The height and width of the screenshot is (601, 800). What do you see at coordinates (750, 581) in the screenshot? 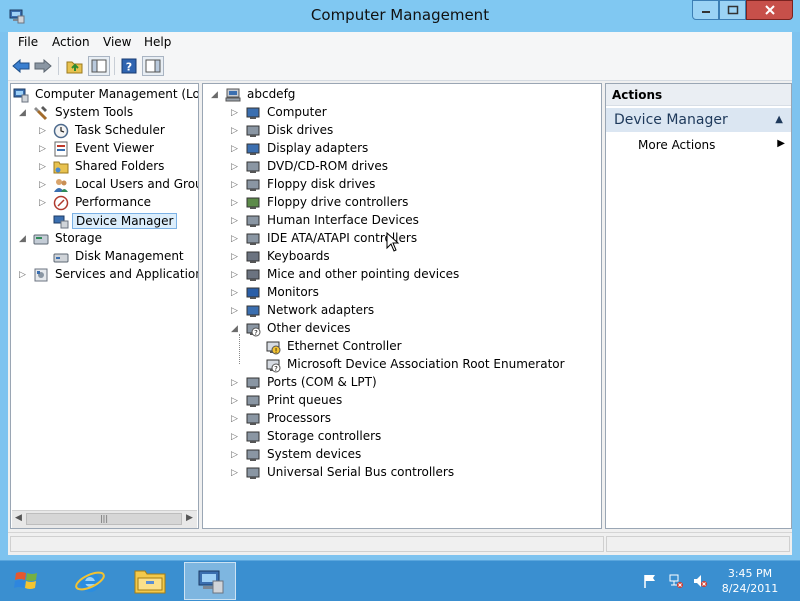
I see `system-clock: 3:45 PM 8/24/2011` at bounding box center [750, 581].